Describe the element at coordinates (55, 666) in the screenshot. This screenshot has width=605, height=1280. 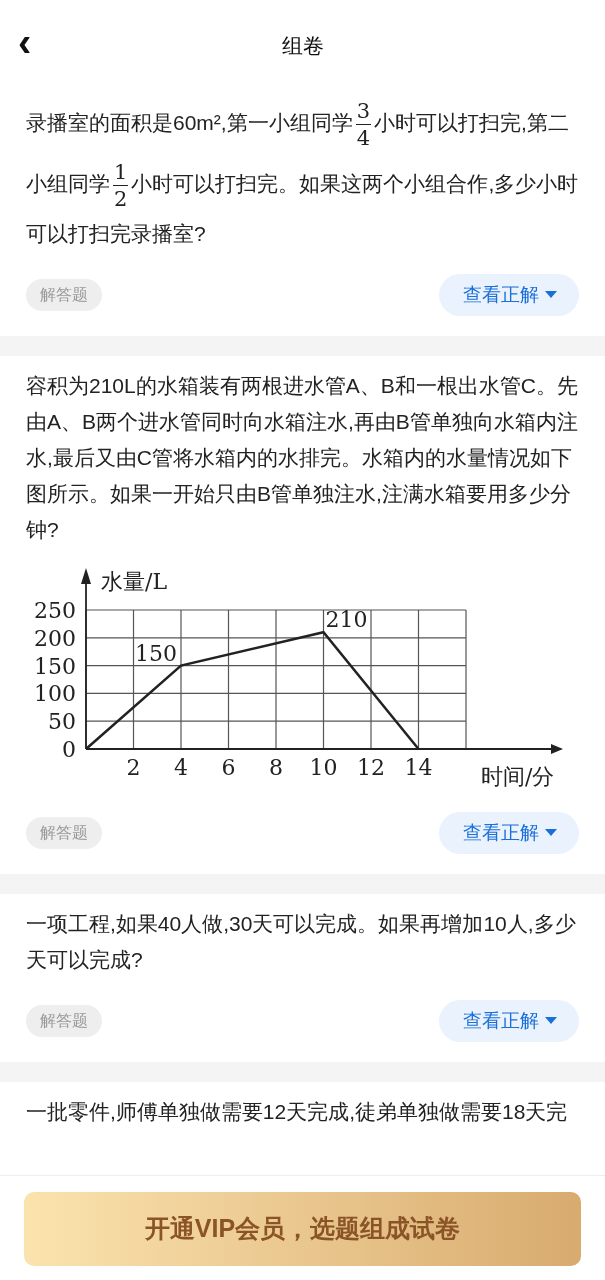
I see `y-tick-label: 150` at that location.